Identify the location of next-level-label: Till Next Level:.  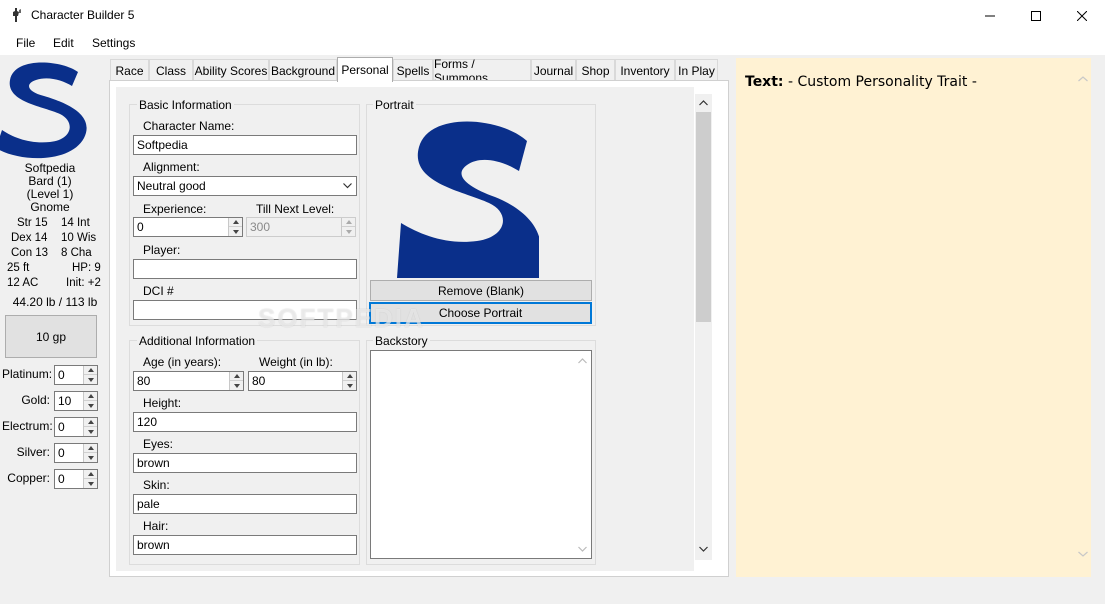
(295, 209).